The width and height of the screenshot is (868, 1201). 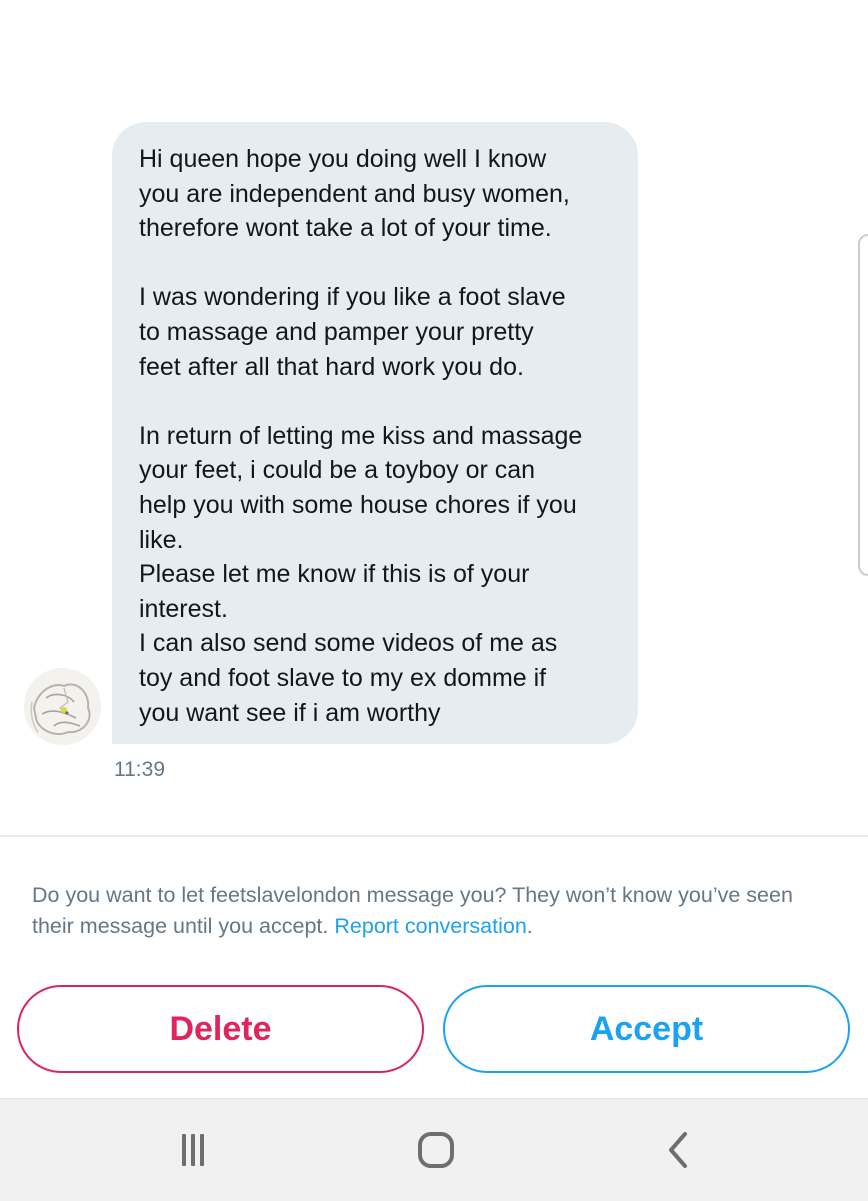 I want to click on divider, so click(x=434, y=836).